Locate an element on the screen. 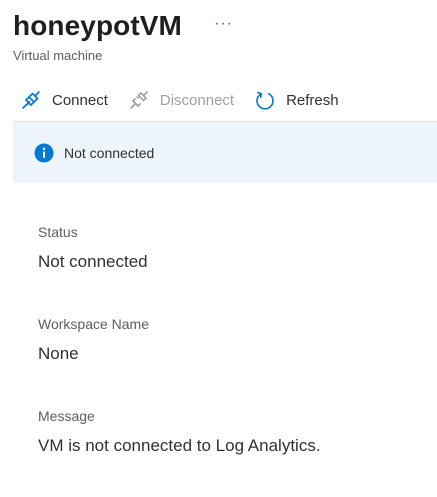 Image resolution: width=437 pixels, height=497 pixels. refresh-button: Refresh is located at coordinates (296, 100).